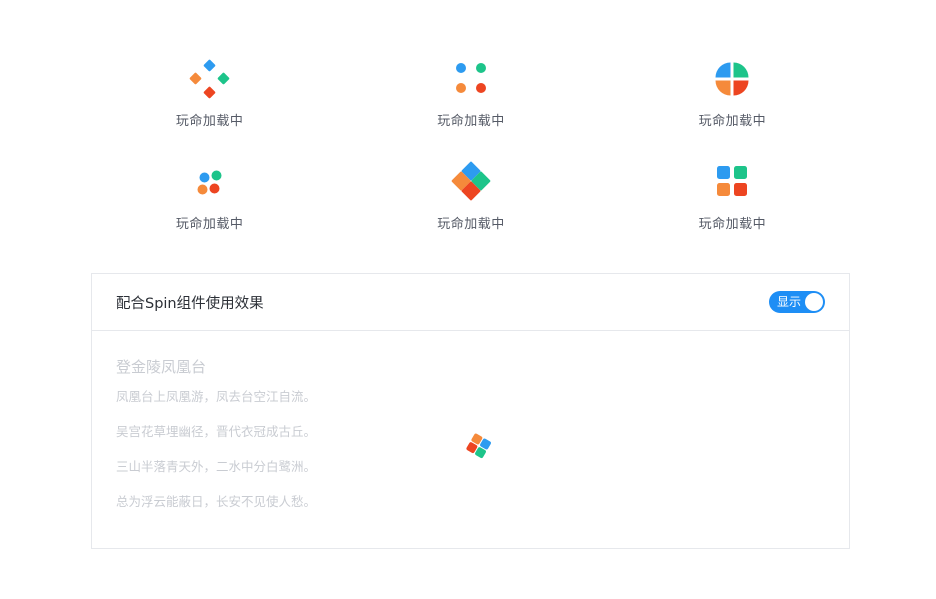 The width and height of the screenshot is (936, 599). I want to click on toggle-knob, so click(814, 302).